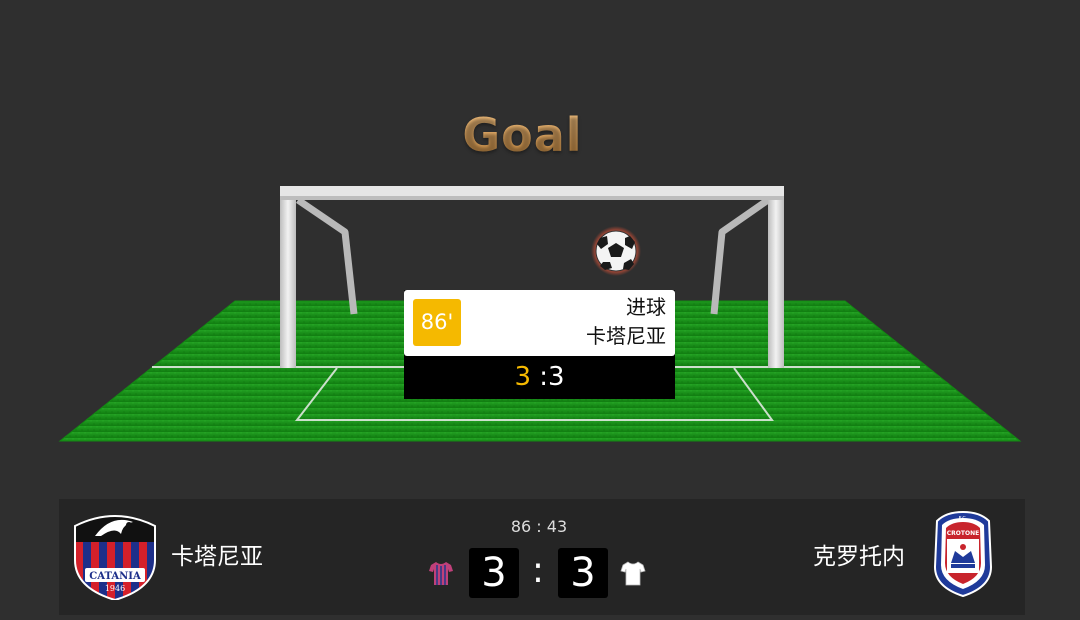 The width and height of the screenshot is (1080, 620). I want to click on soccer-ball-icon, so click(616, 251).